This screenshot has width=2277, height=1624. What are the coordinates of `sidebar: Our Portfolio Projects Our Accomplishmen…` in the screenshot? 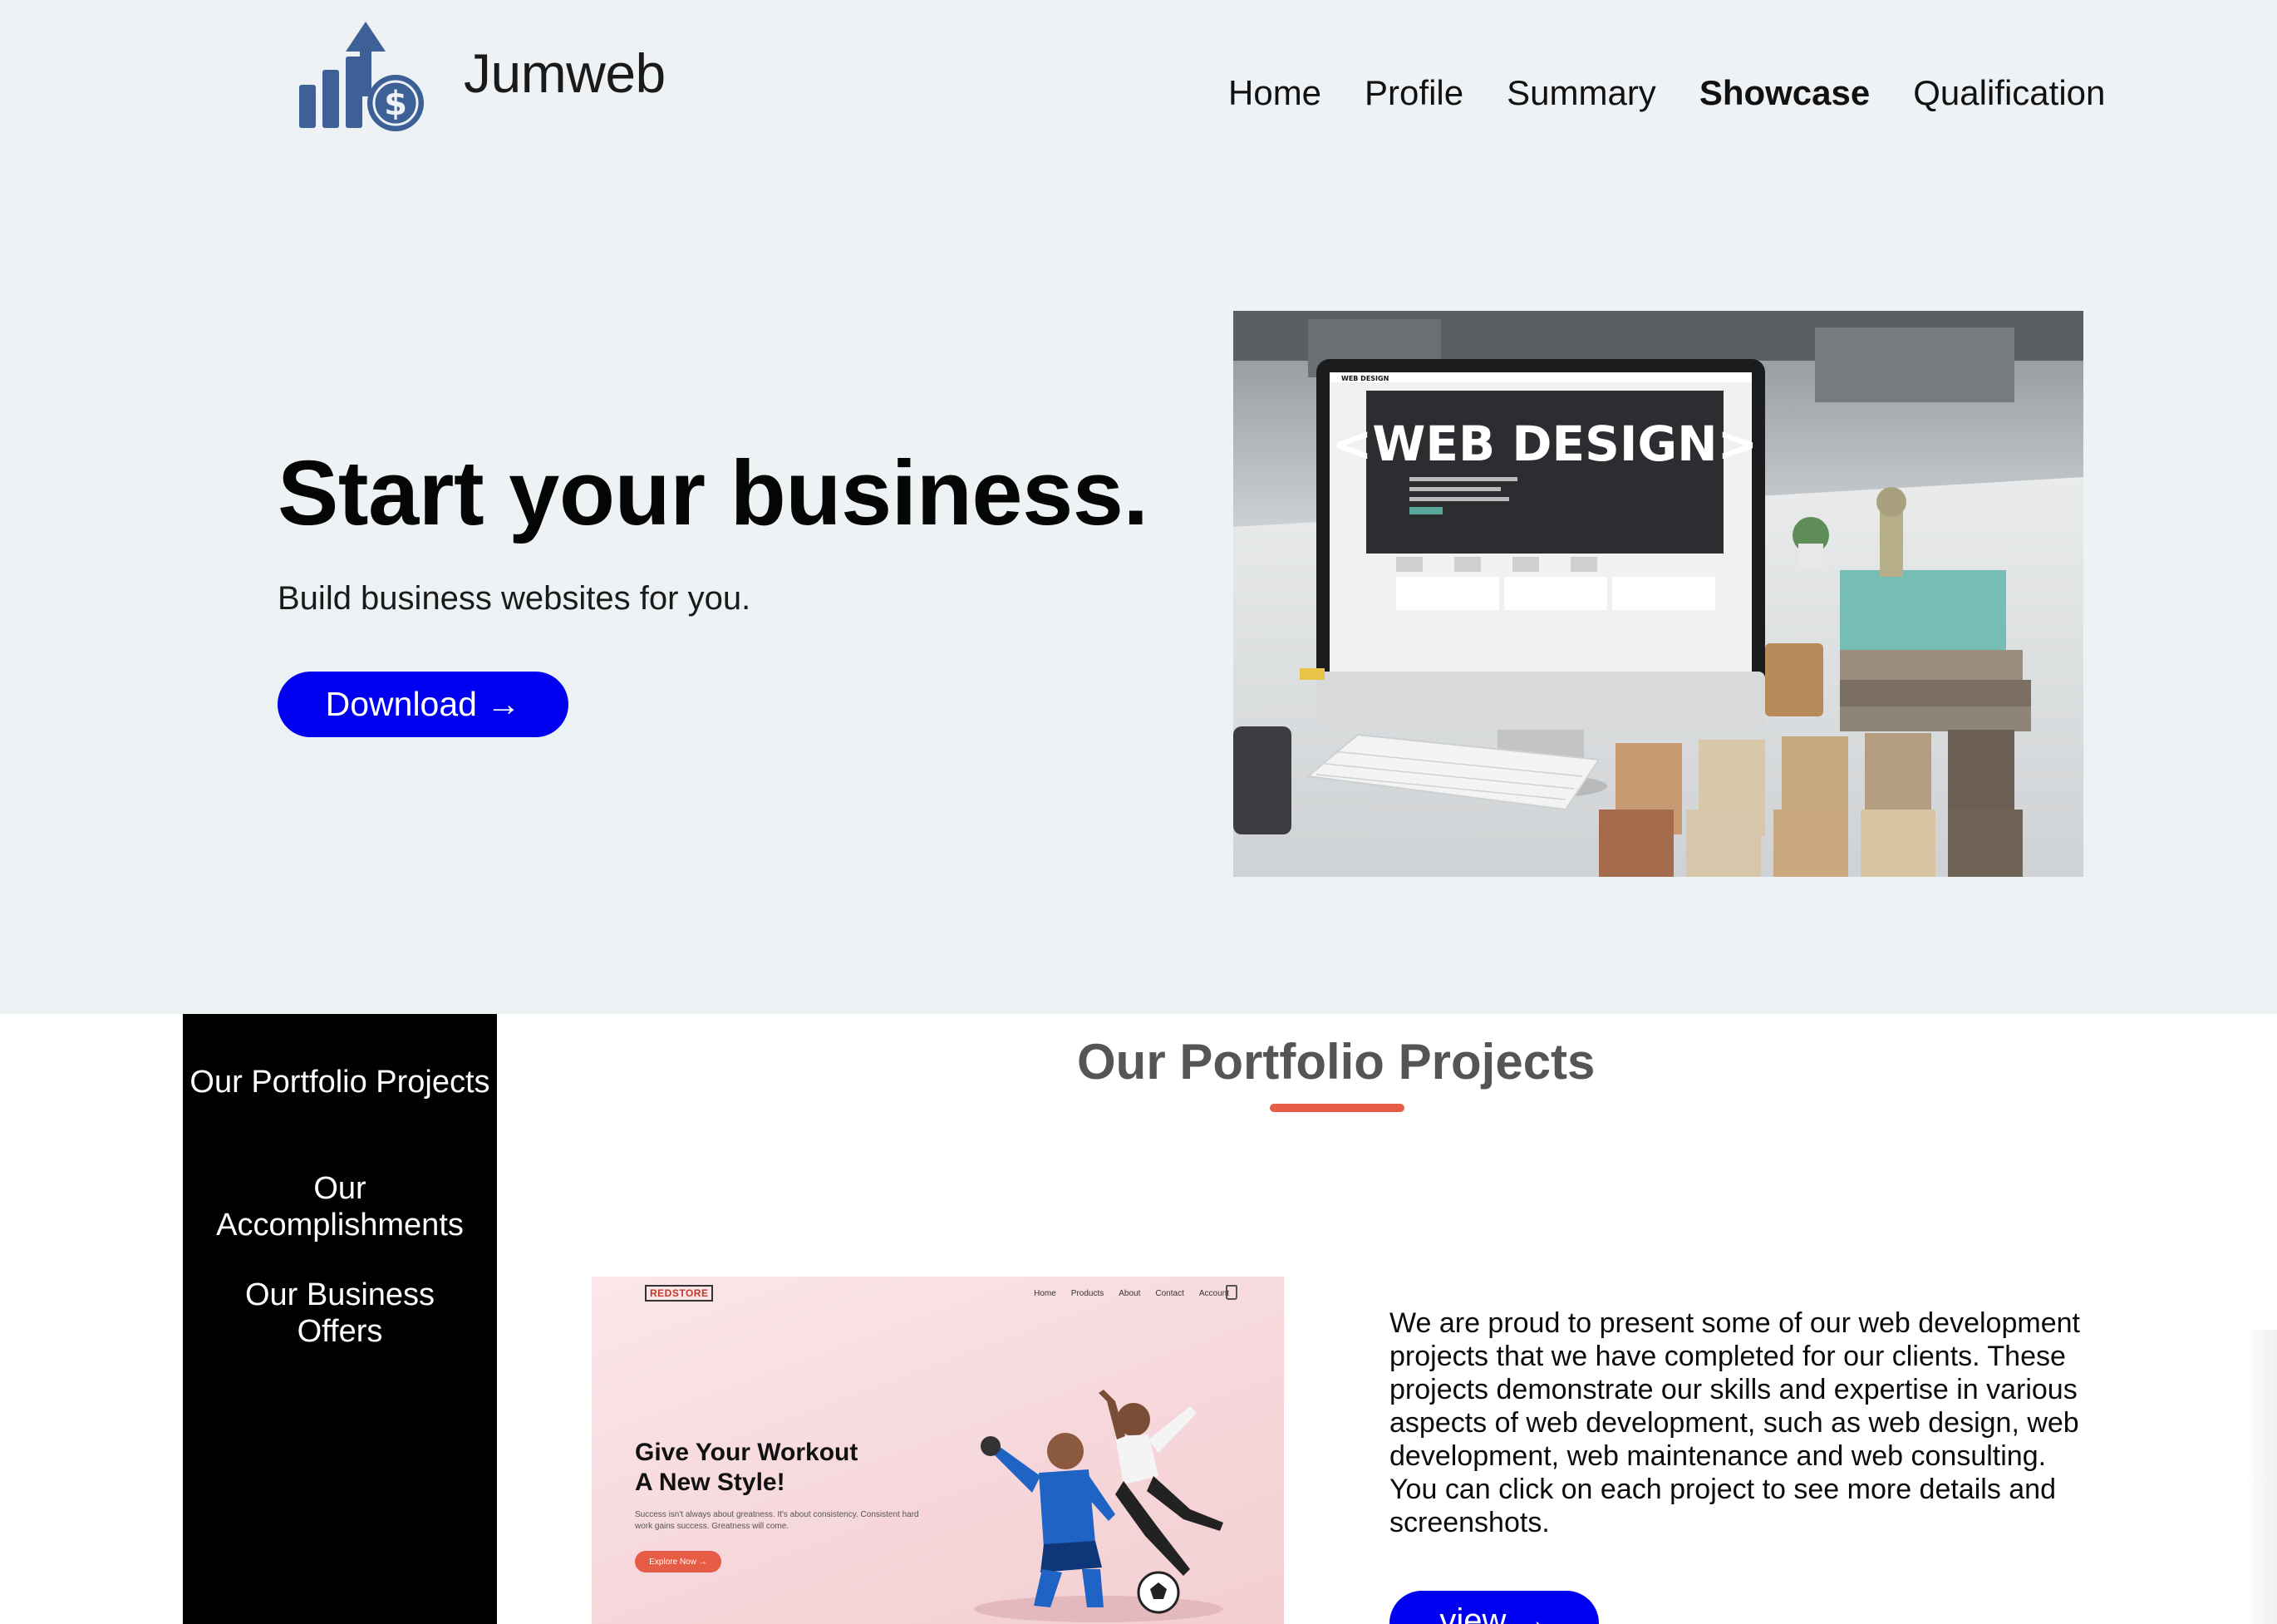 It's located at (340, 1319).